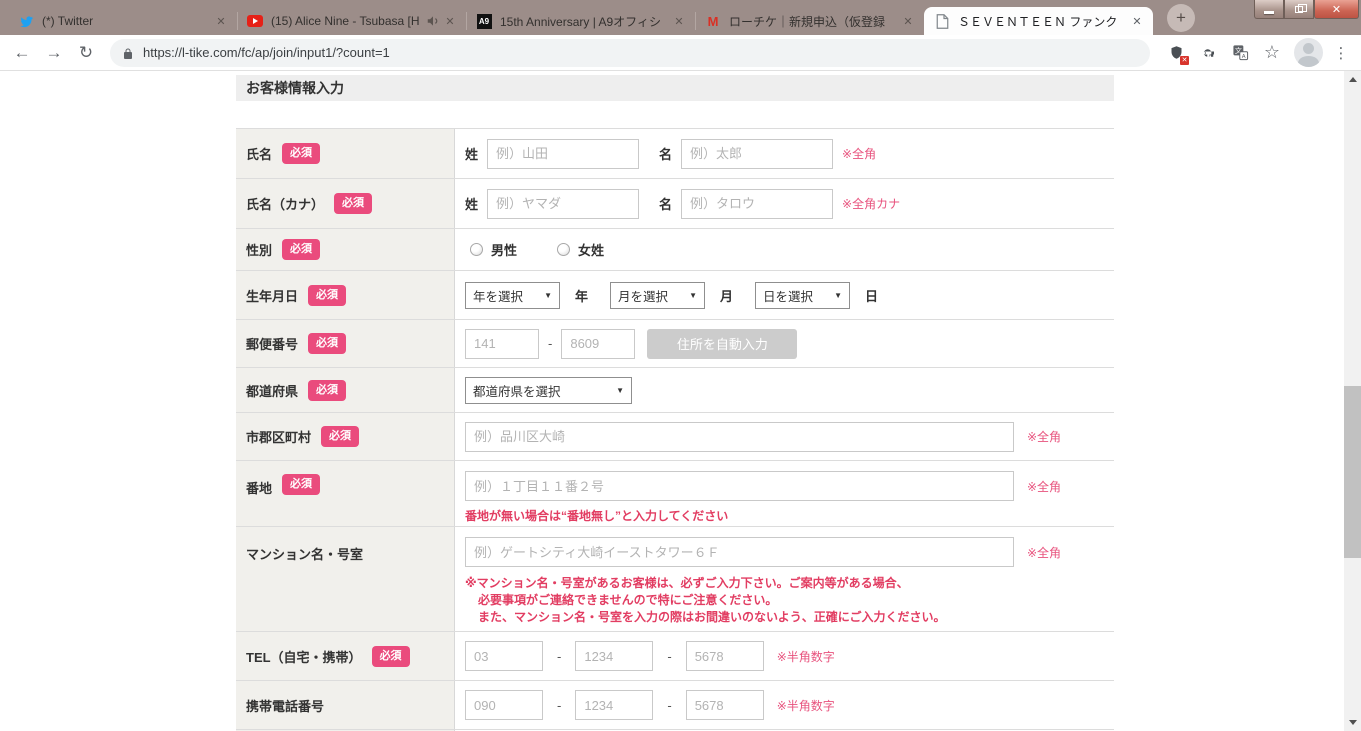 The width and height of the screenshot is (1361, 731). What do you see at coordinates (279, 437) in the screenshot?
I see `field-label: 市郡区町村` at bounding box center [279, 437].